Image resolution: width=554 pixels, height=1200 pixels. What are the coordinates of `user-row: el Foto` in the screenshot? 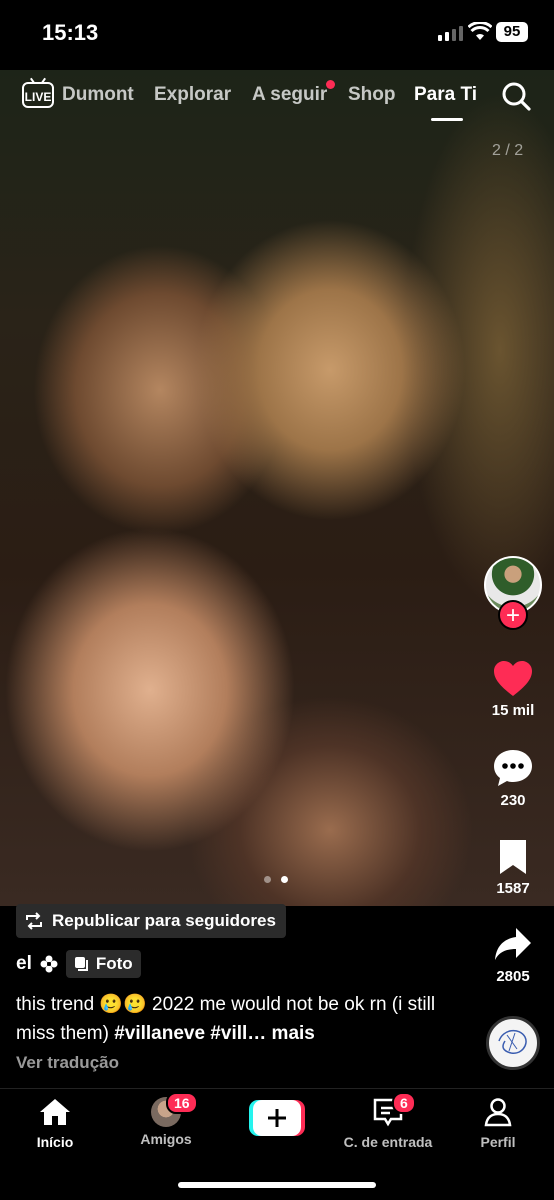 It's located at (78, 964).